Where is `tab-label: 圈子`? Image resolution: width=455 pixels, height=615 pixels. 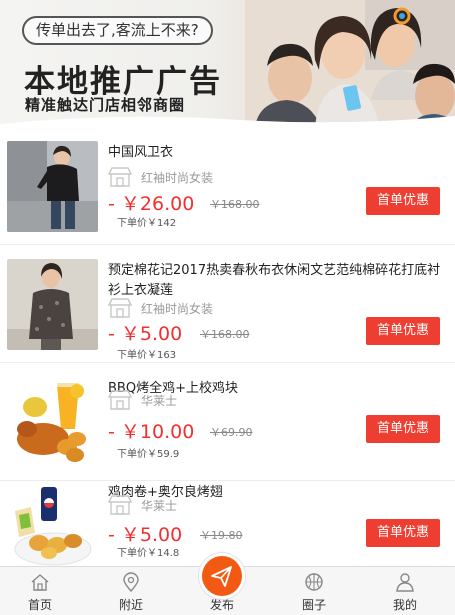 tab-label: 圈子 is located at coordinates (313, 605).